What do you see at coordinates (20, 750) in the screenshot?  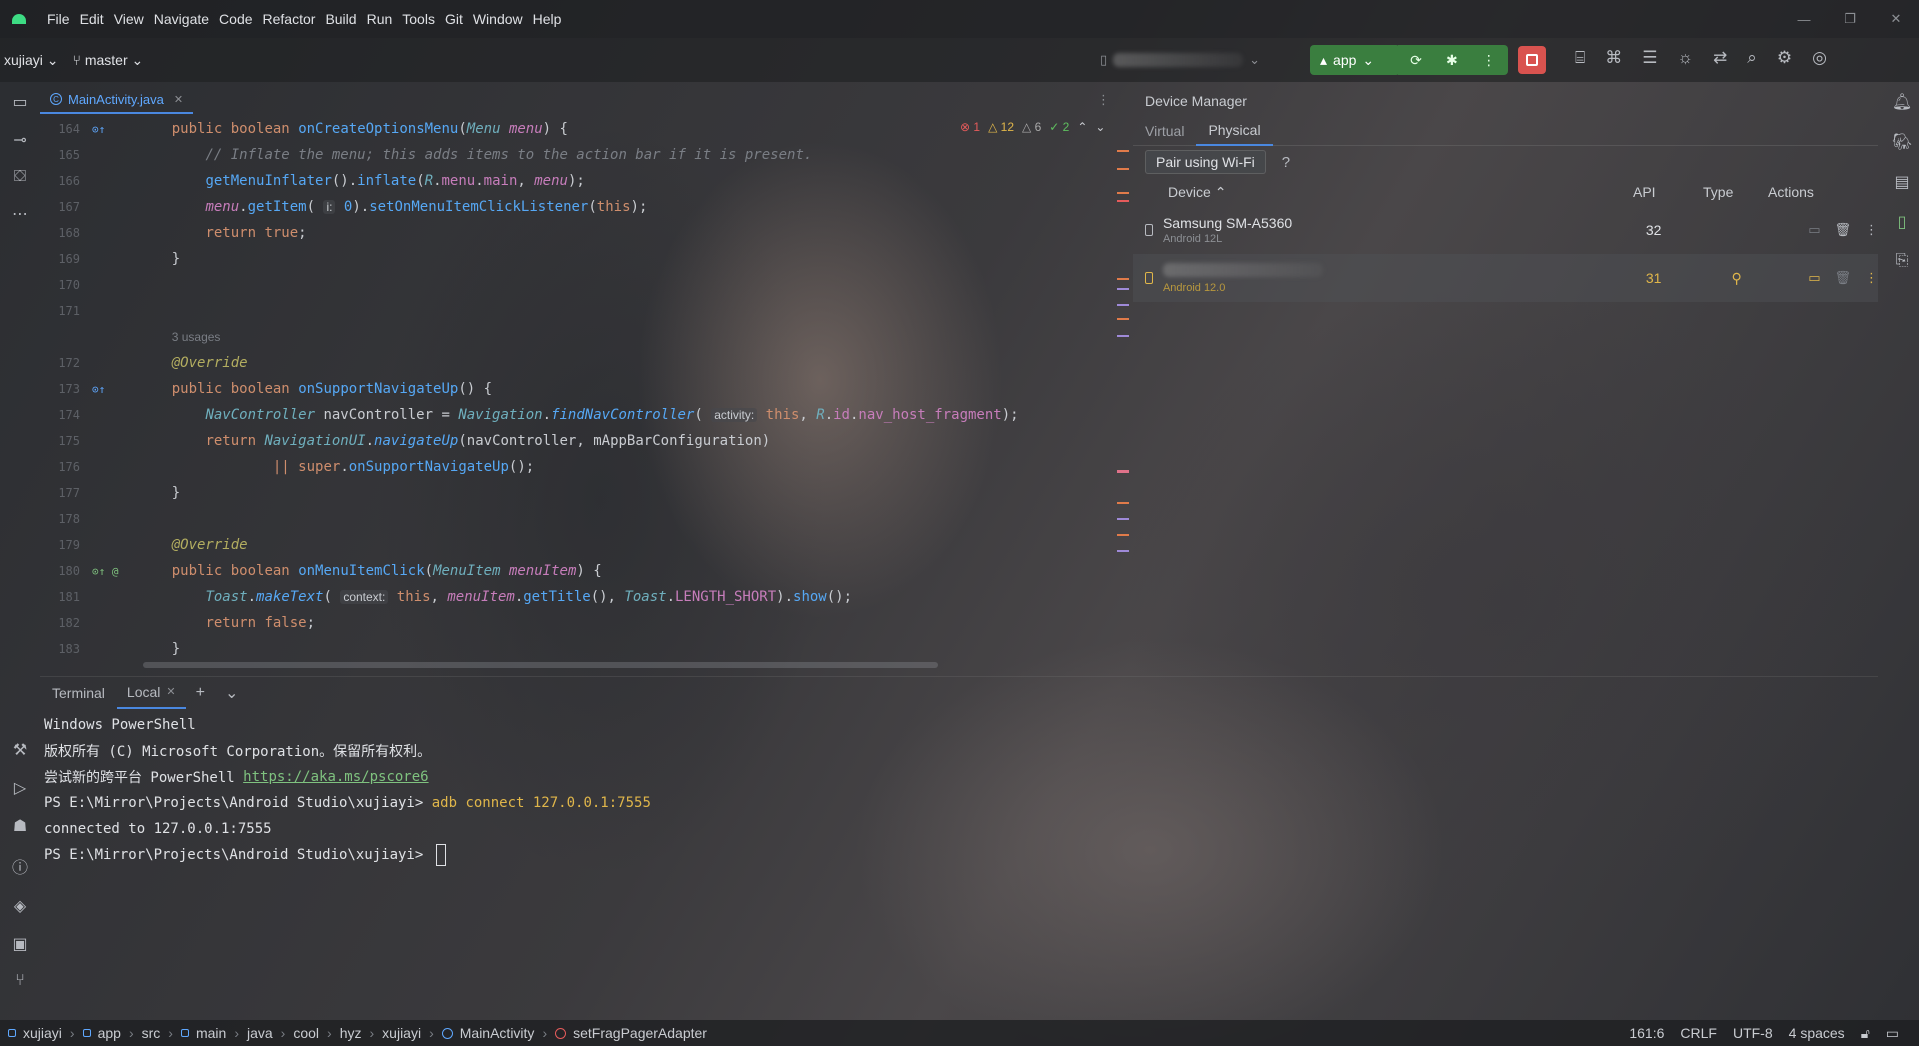 I see `build-hammer-icon: ⚒` at bounding box center [20, 750].